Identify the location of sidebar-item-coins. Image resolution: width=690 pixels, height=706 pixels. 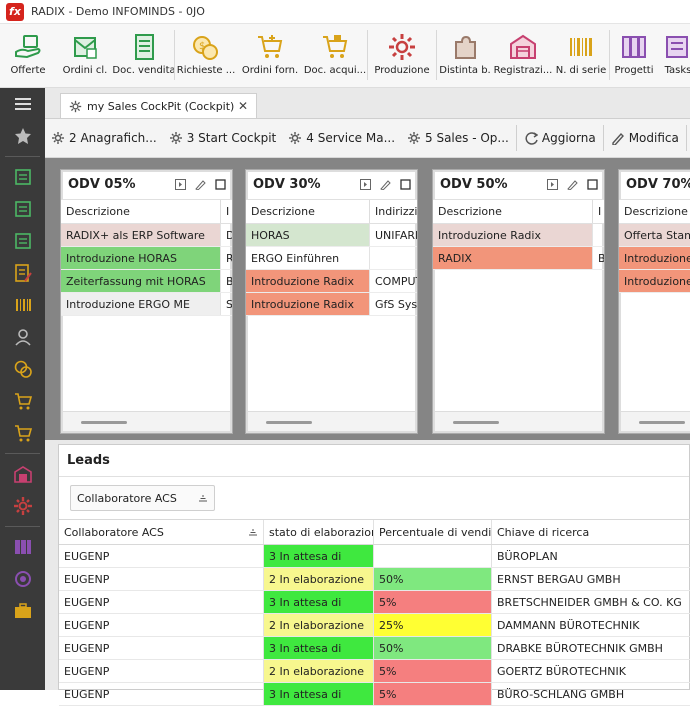
(22, 369).